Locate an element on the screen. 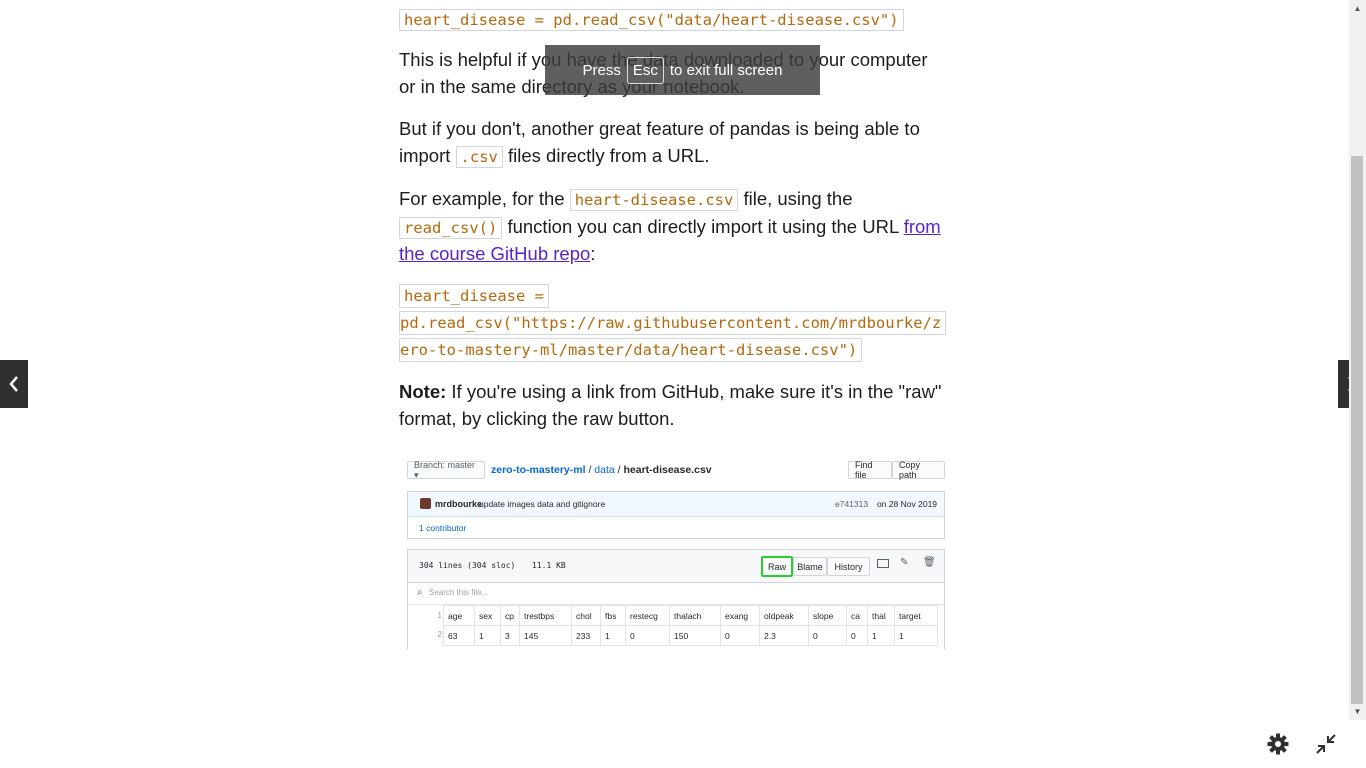  history-button: History is located at coordinates (848, 566).